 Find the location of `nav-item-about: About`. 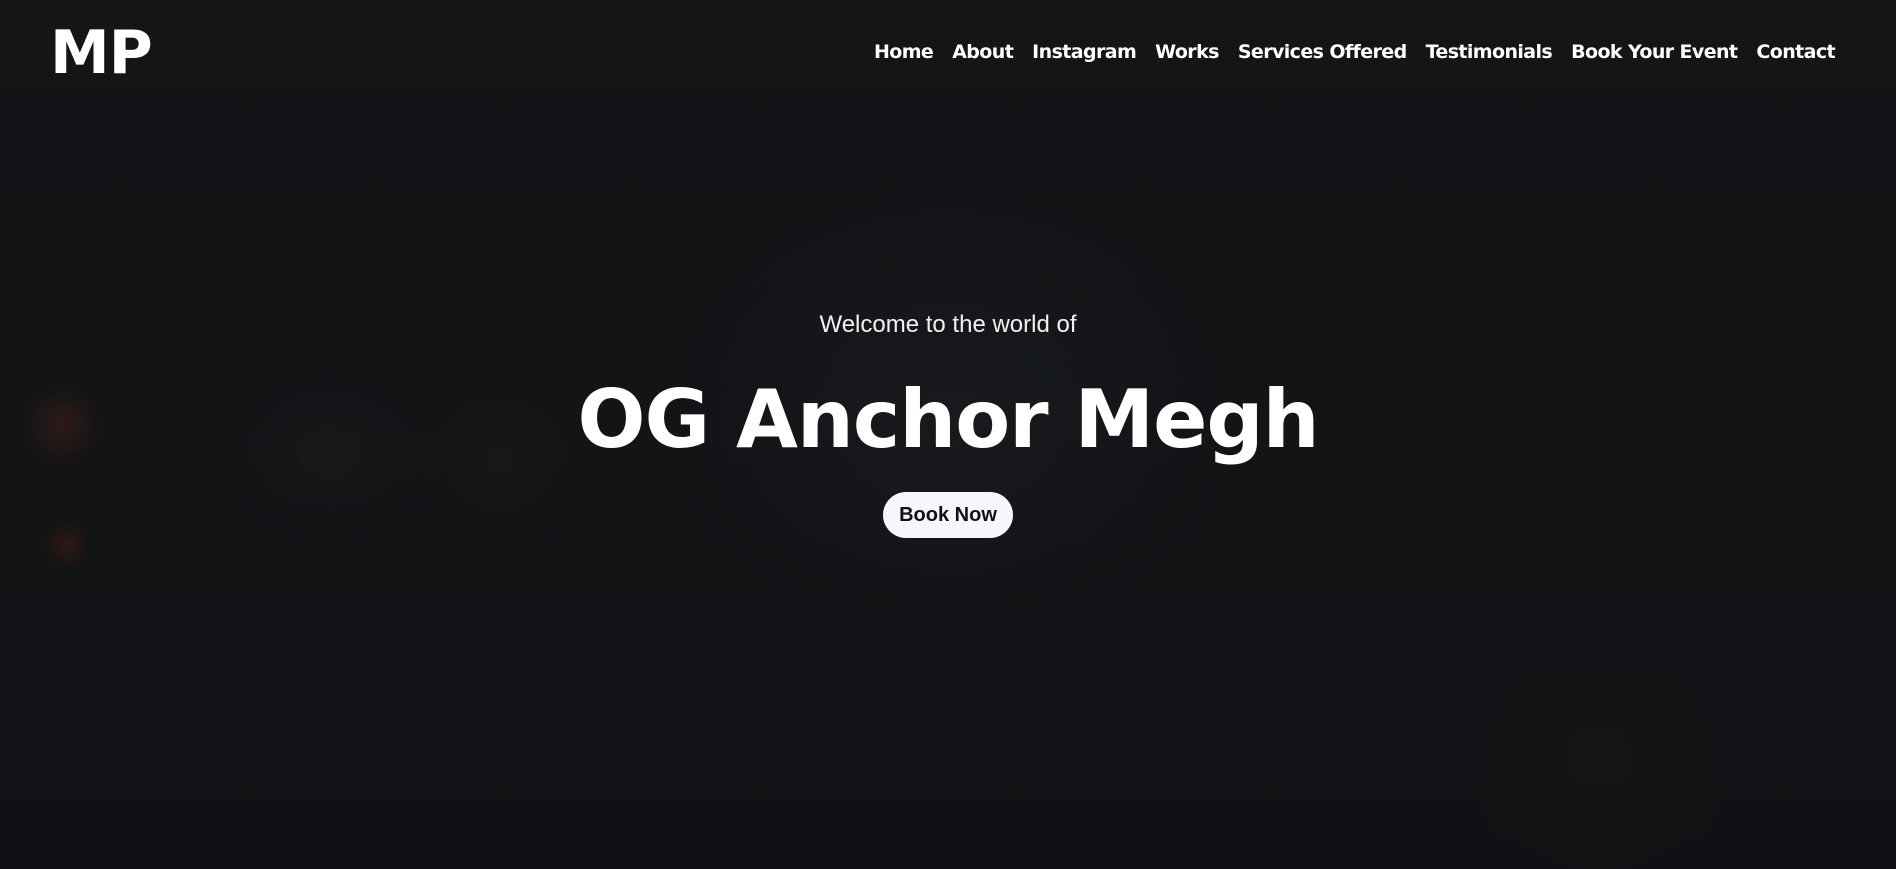

nav-item-about: About is located at coordinates (983, 52).